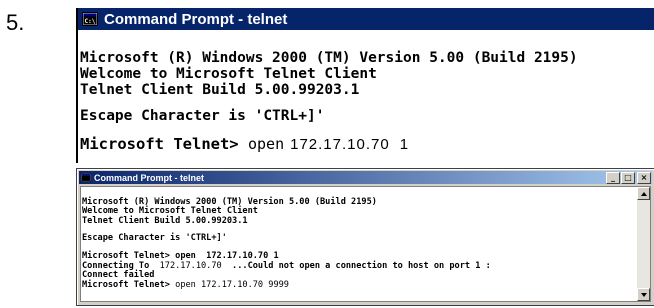  What do you see at coordinates (90, 21) in the screenshot?
I see `svg-text: C:\` at bounding box center [90, 21].